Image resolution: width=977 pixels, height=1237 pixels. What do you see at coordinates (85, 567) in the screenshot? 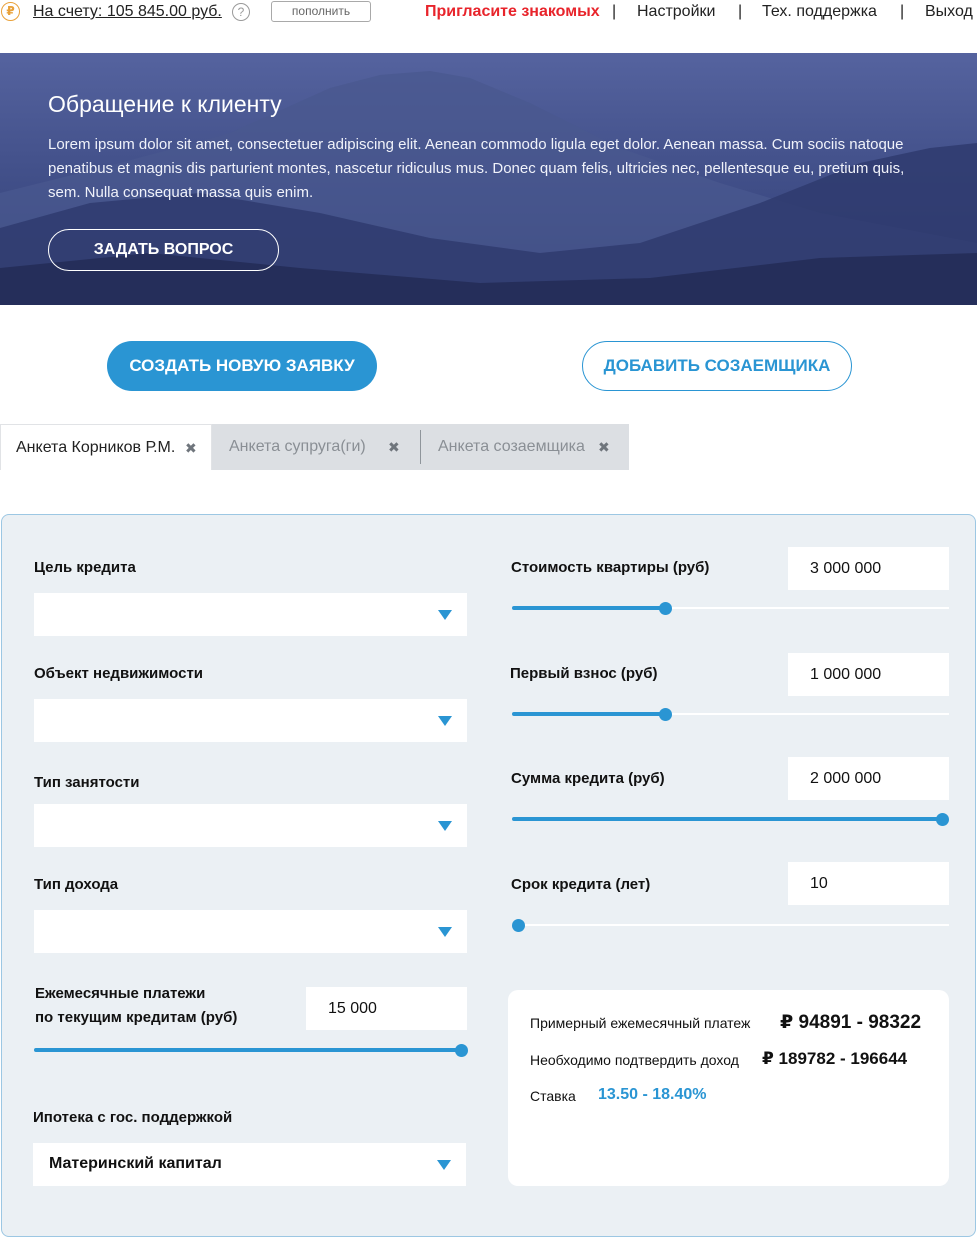
I see `purpose-label: Цель кредита` at bounding box center [85, 567].